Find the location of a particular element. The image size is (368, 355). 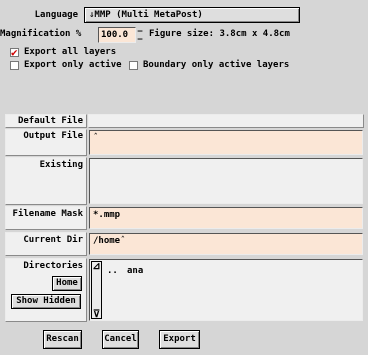

current-dir-label-frame: Current Dir is located at coordinates (46, 244).